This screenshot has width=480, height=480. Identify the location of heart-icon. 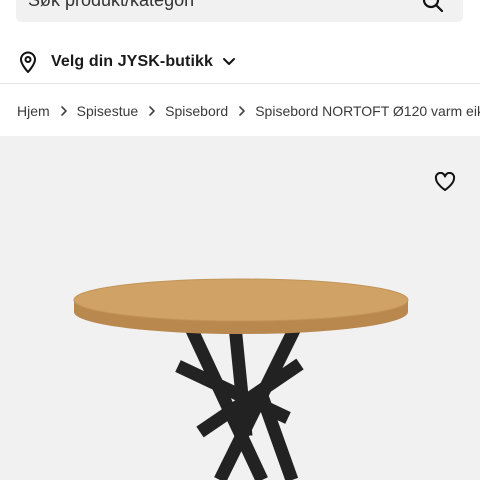
(445, 181).